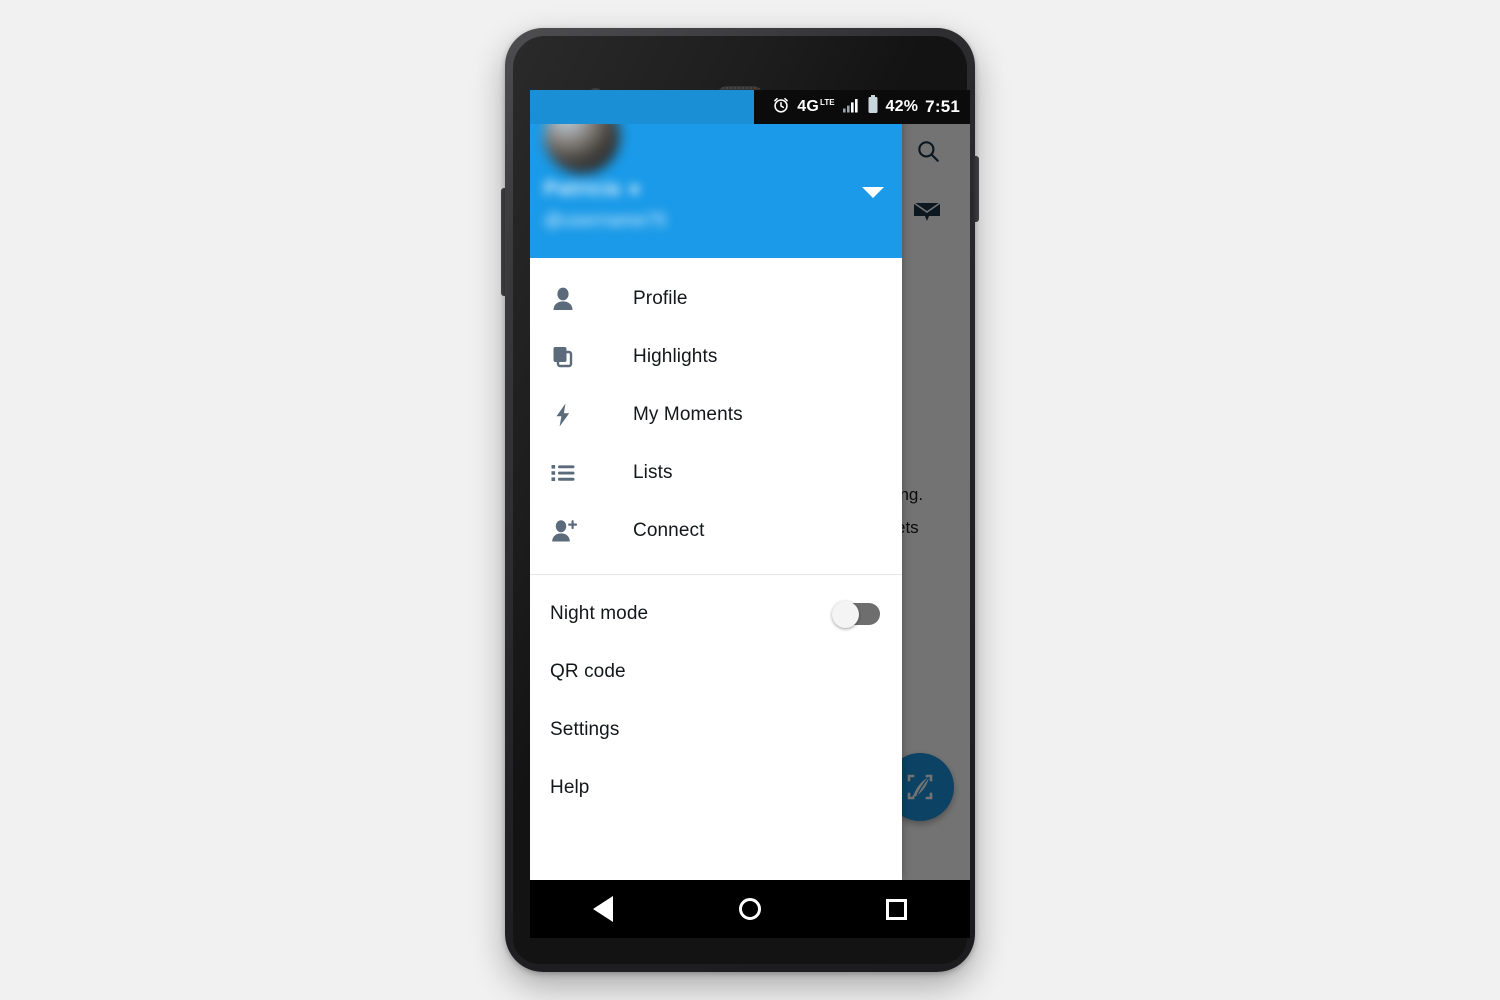 Image resolution: width=1500 pixels, height=1000 pixels. Describe the element at coordinates (716, 299) in the screenshot. I see `menu-item-profile: Profile` at that location.